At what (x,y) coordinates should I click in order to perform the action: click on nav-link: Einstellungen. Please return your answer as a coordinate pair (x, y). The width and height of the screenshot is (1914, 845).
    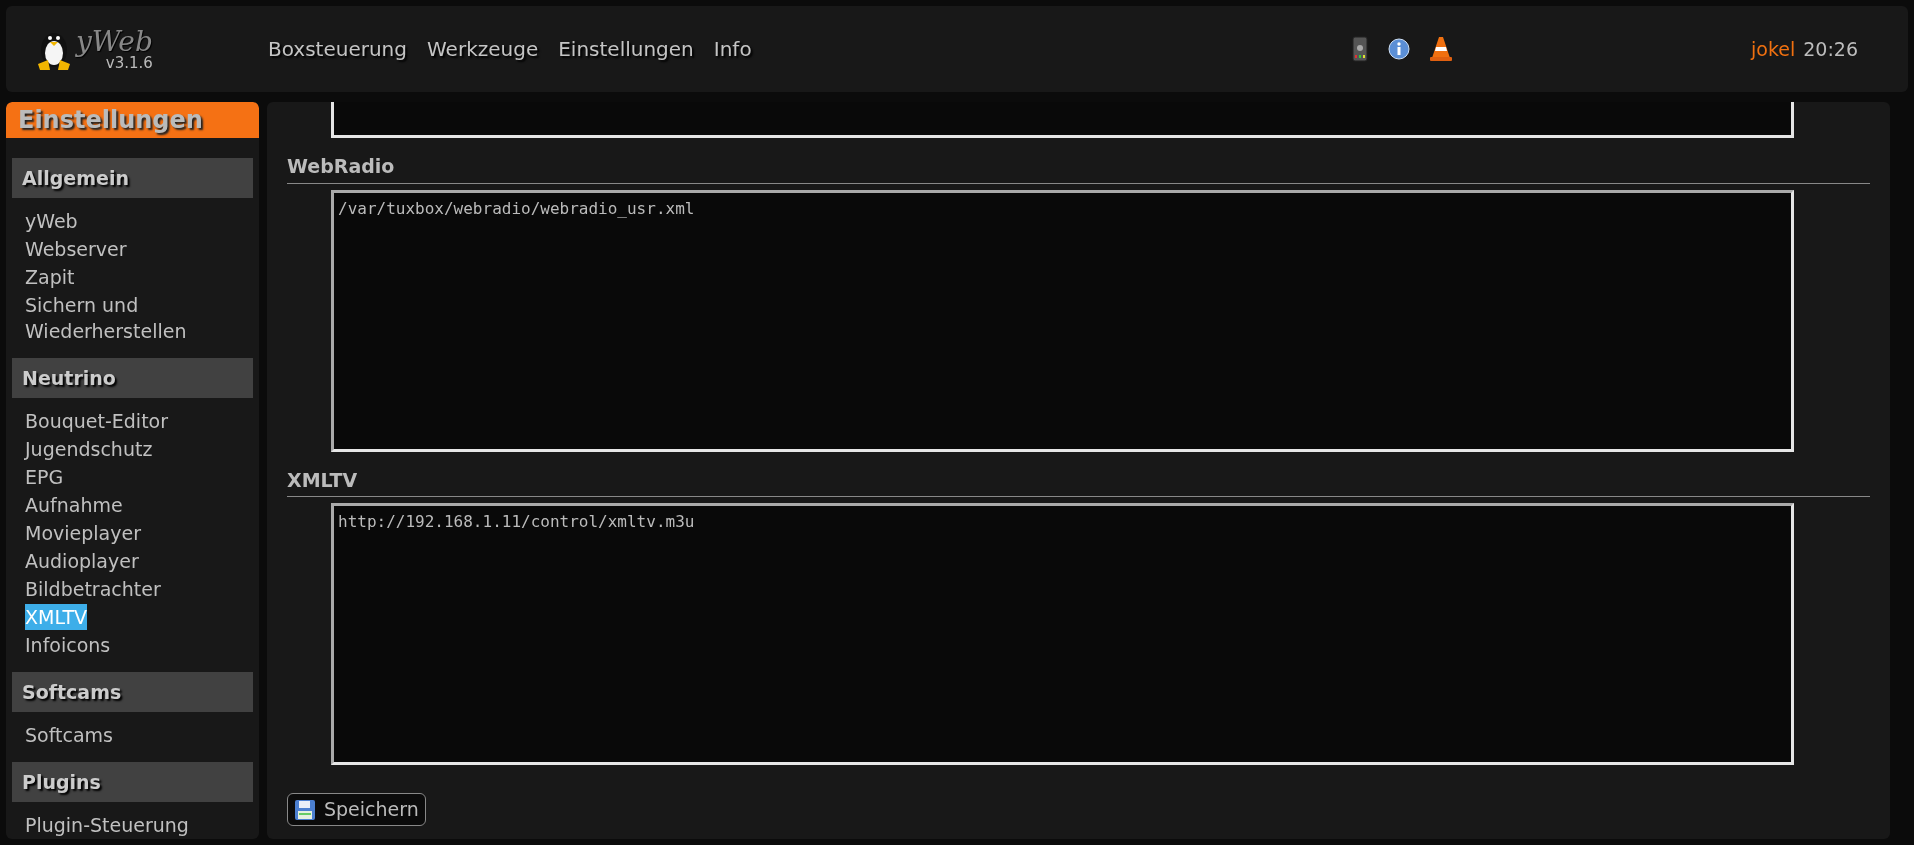
    Looking at the image, I should click on (626, 49).